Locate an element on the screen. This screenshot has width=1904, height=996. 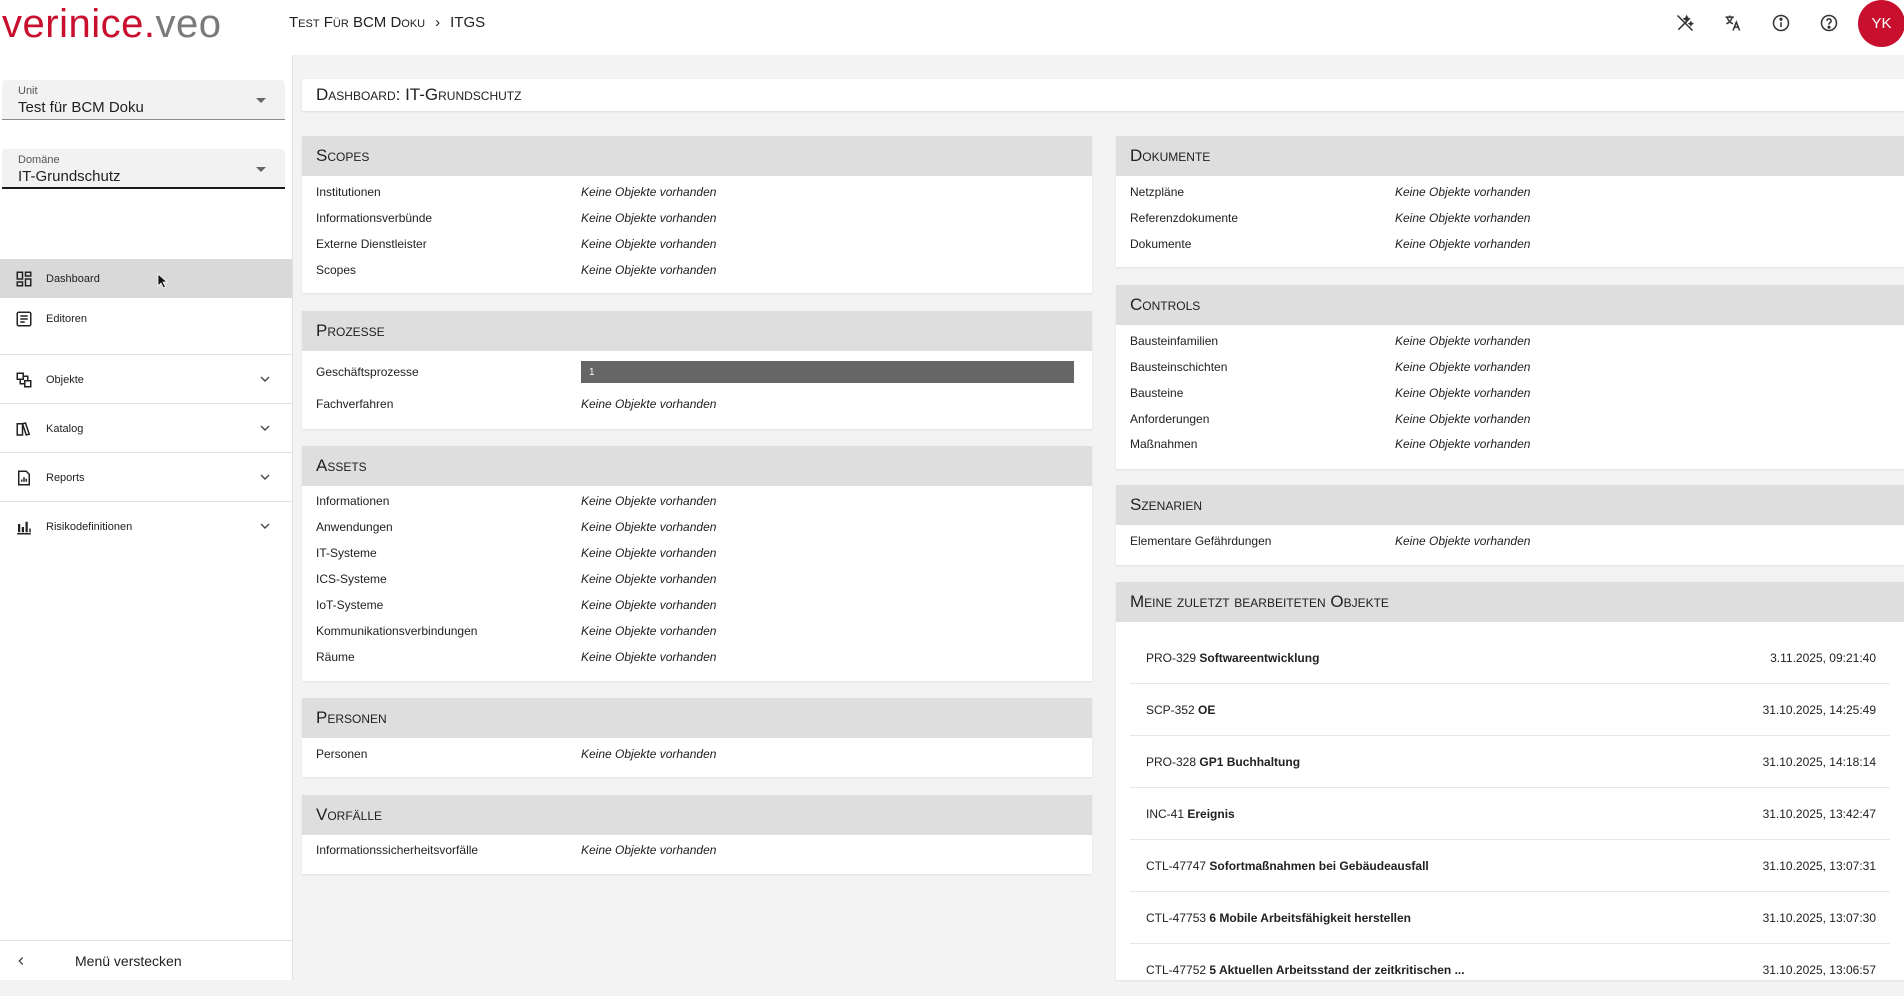
list-item: Bausteinschichten Keine Objekte vorhanden is located at coordinates (1510, 367).